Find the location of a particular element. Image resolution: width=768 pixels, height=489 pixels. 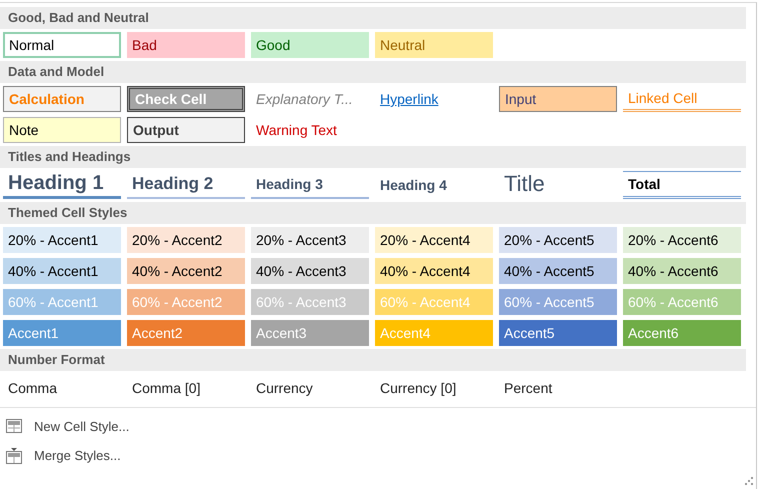

cell-style-swatch: 40% - Accent3 is located at coordinates (310, 271).